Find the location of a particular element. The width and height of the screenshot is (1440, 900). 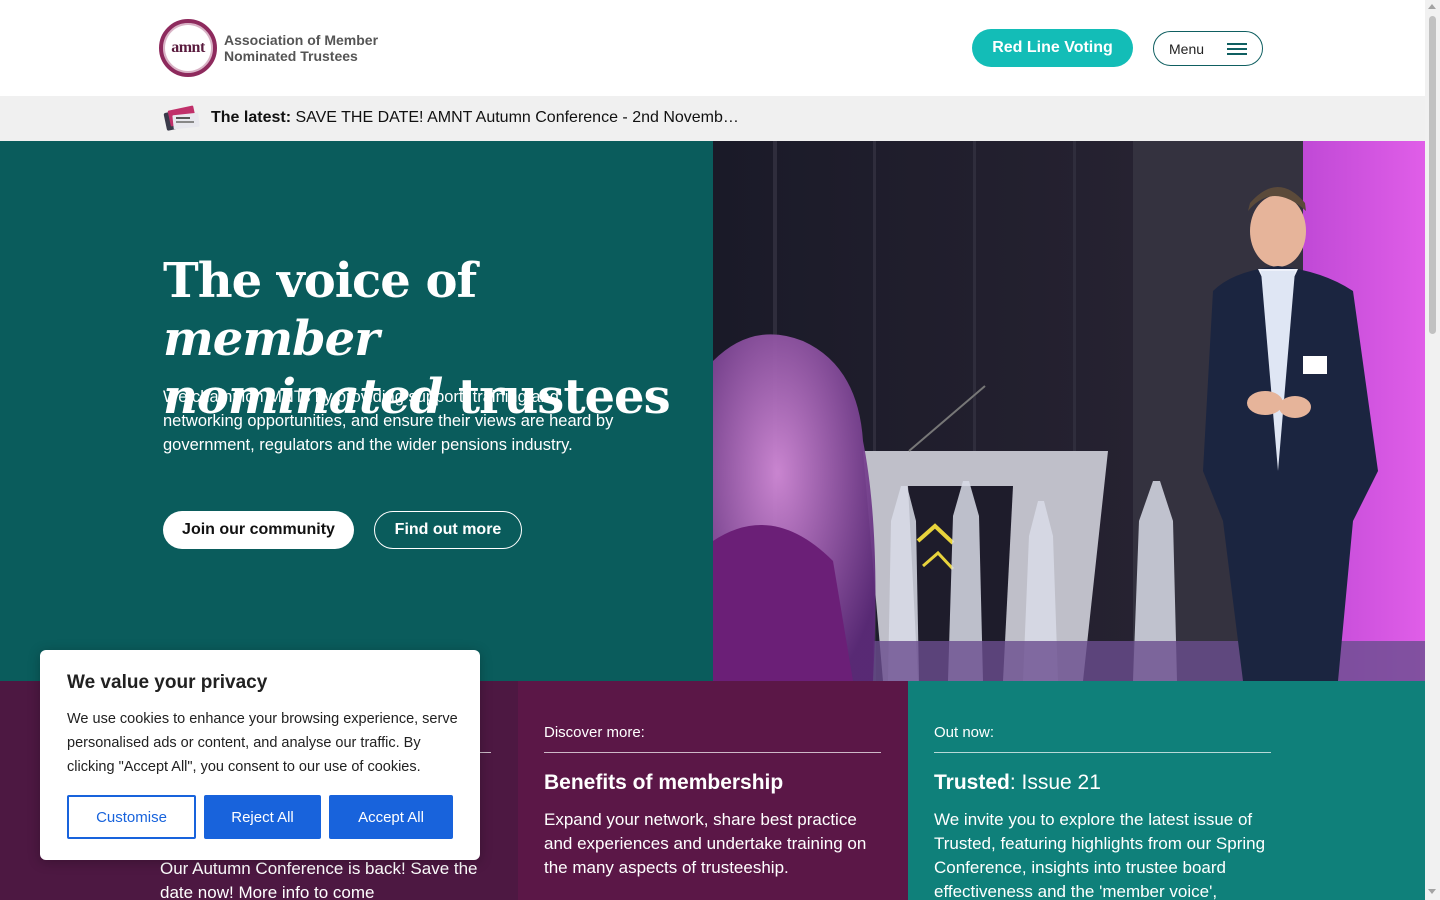

find-out-more-button: Find out more is located at coordinates (448, 530).